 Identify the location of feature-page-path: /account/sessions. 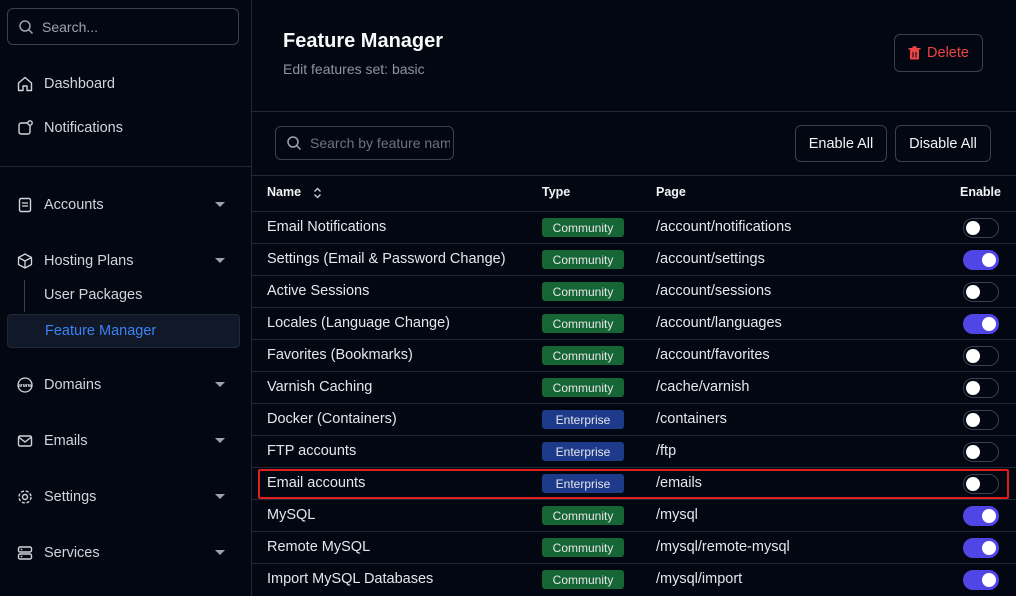
(714, 291).